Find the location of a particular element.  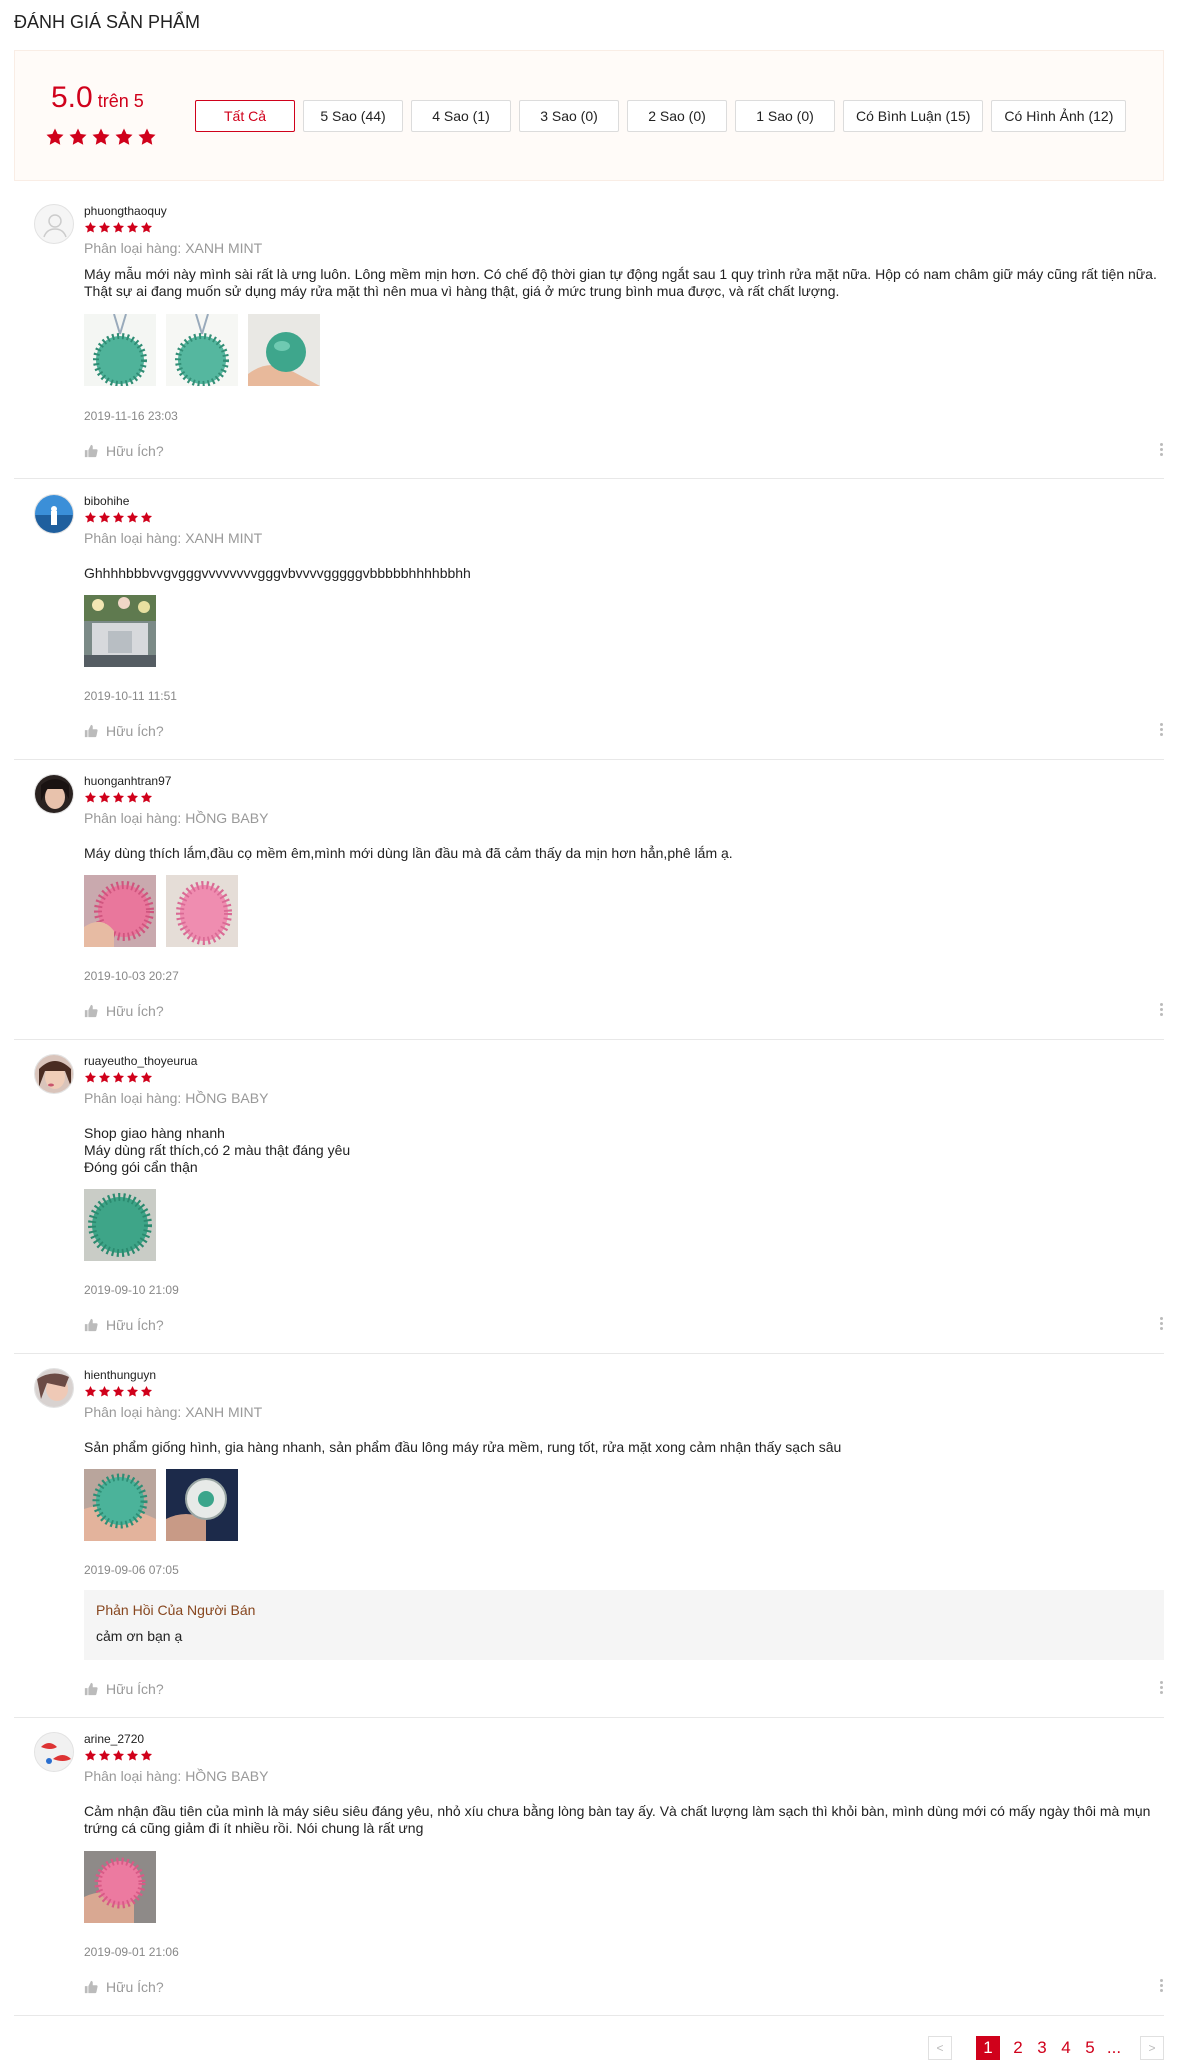

prev-page-button: < is located at coordinates (940, 2048).